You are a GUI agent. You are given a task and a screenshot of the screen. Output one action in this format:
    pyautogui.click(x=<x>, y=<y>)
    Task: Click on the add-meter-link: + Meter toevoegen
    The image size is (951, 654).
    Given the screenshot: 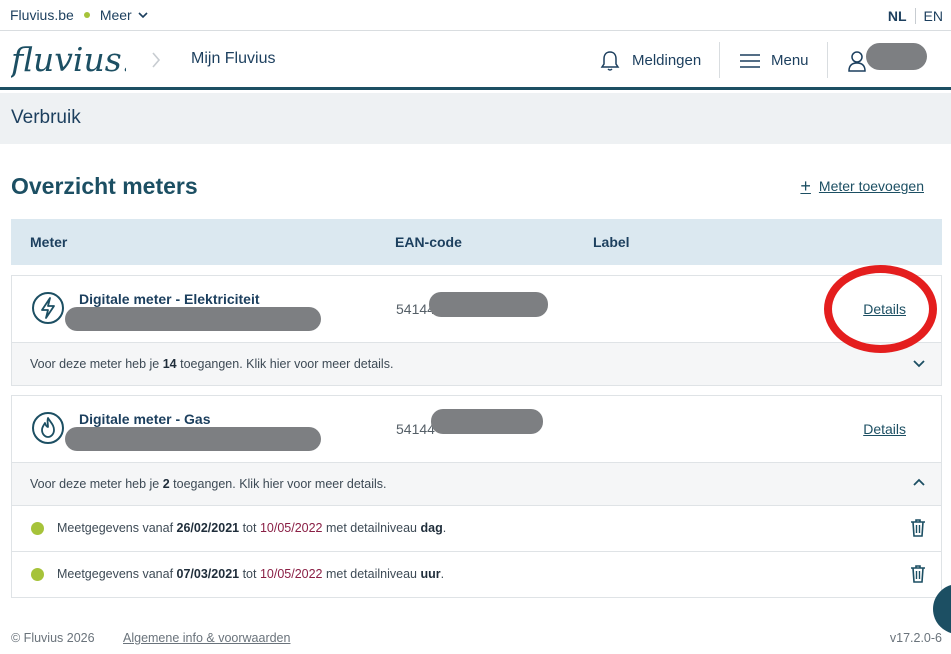 What is the action you would take?
    pyautogui.click(x=862, y=186)
    